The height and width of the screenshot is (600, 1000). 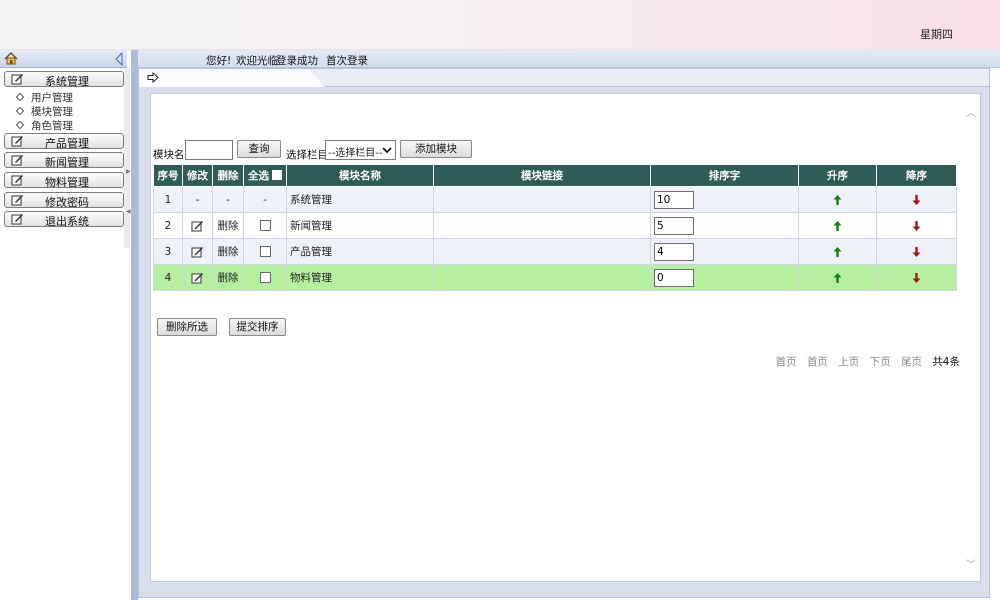 What do you see at coordinates (257, 327) in the screenshot?
I see `submit-sort-button: 提交排序` at bounding box center [257, 327].